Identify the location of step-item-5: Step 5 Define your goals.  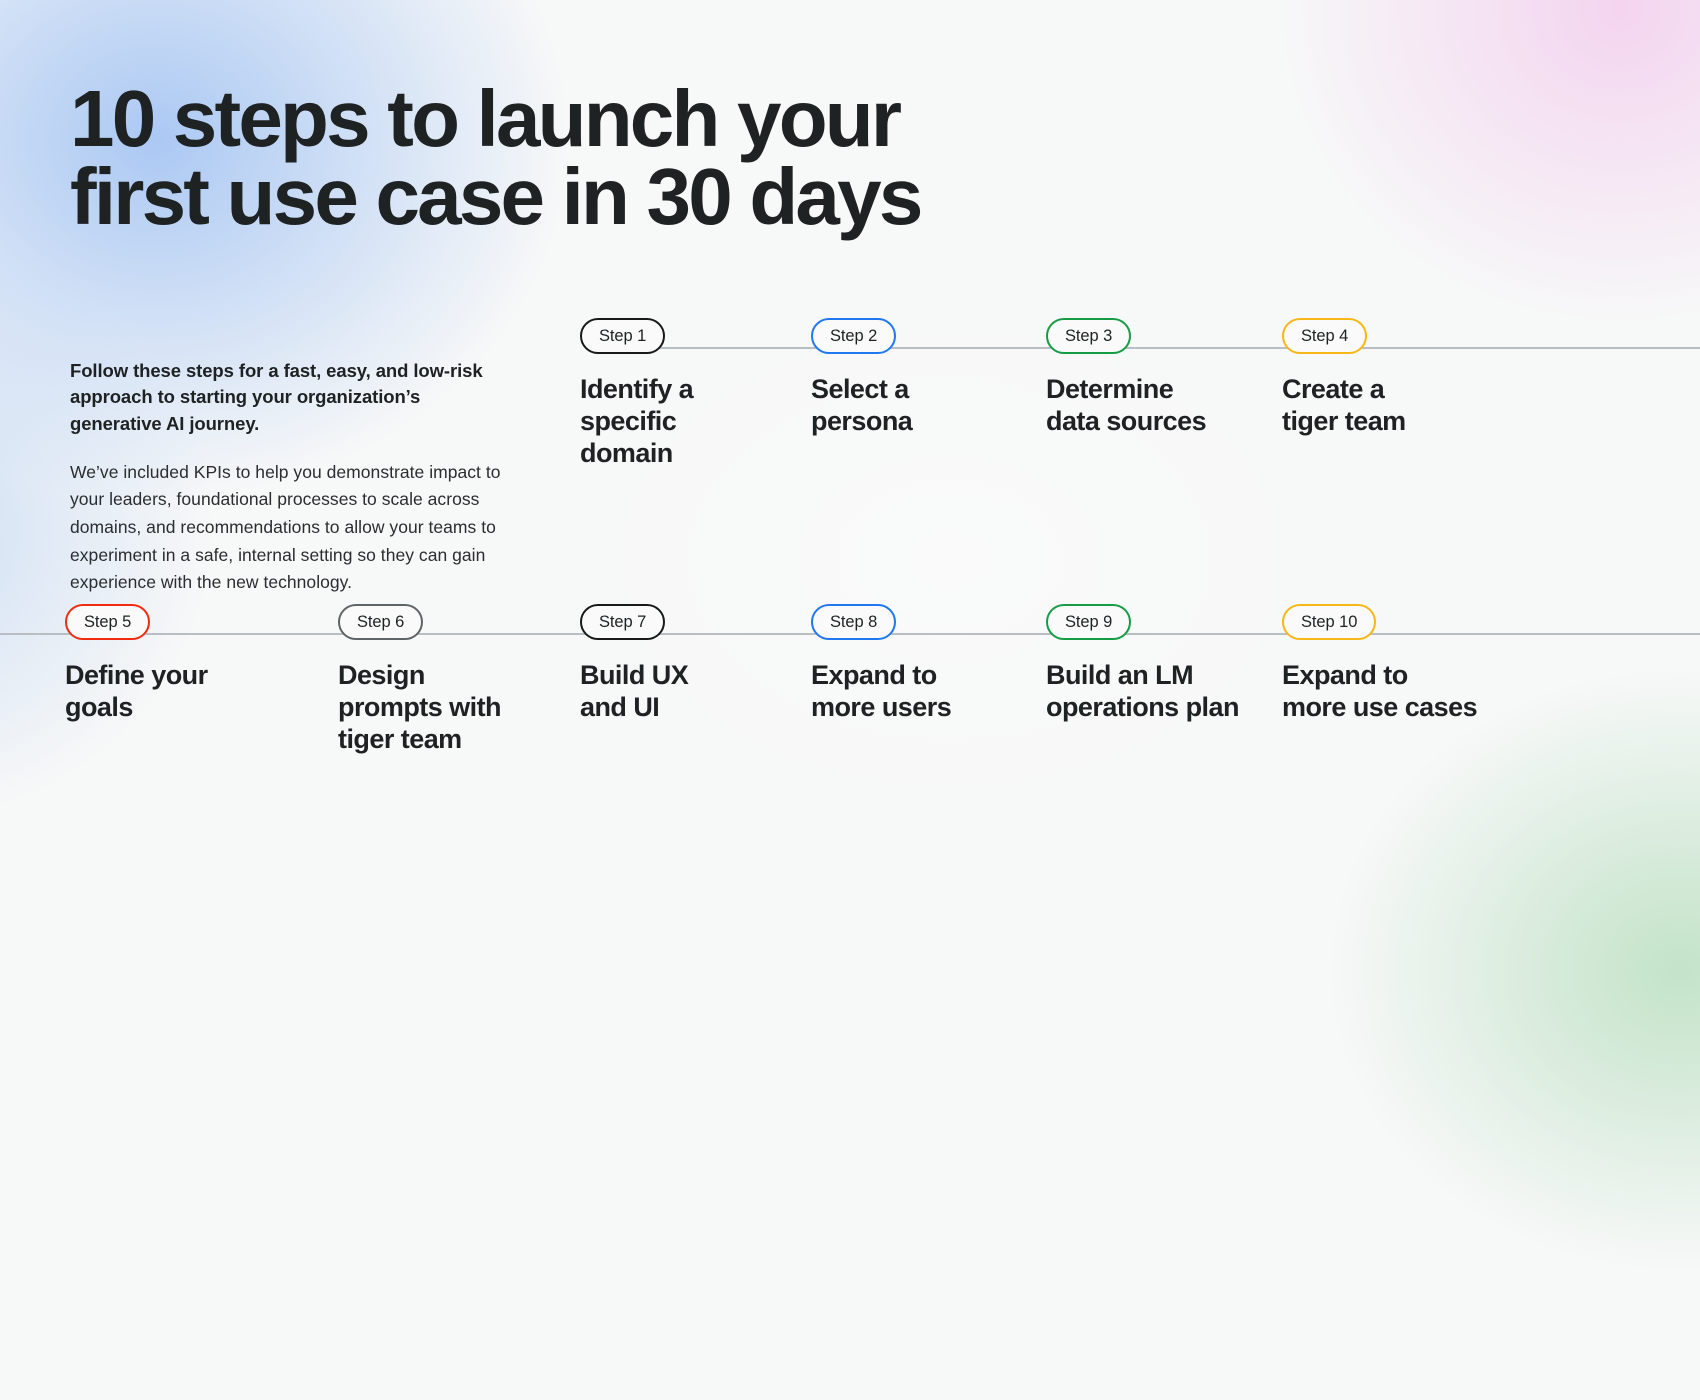
(180, 664).